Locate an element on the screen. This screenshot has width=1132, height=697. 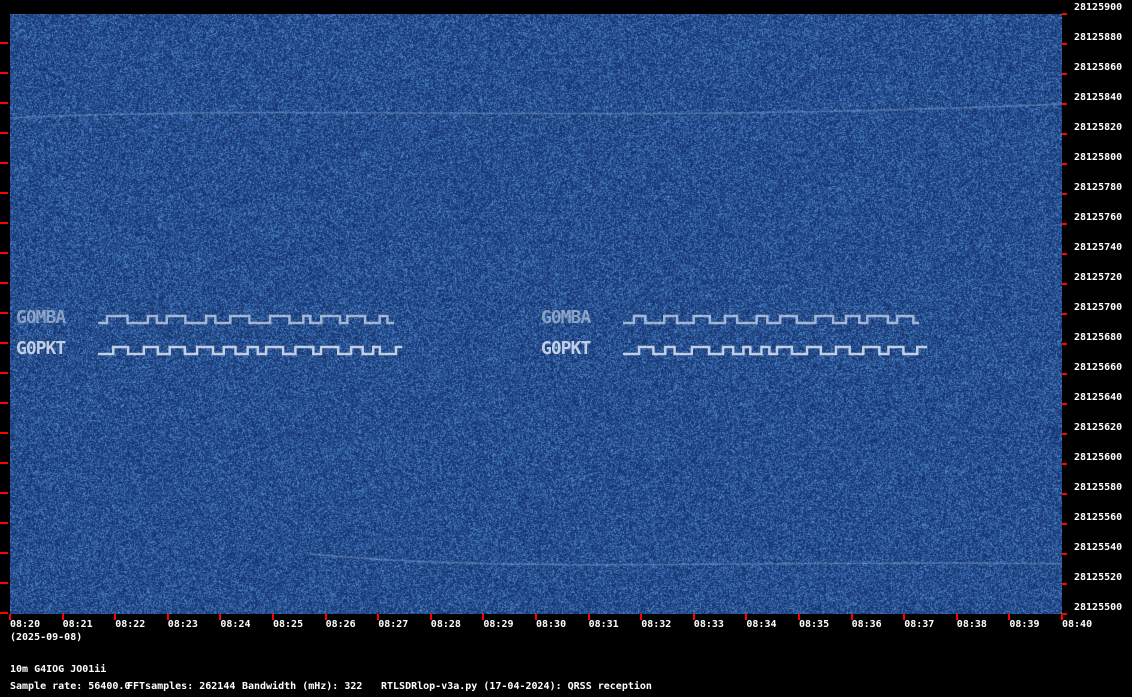
freq-label: 28125860 is located at coordinates (1098, 67).